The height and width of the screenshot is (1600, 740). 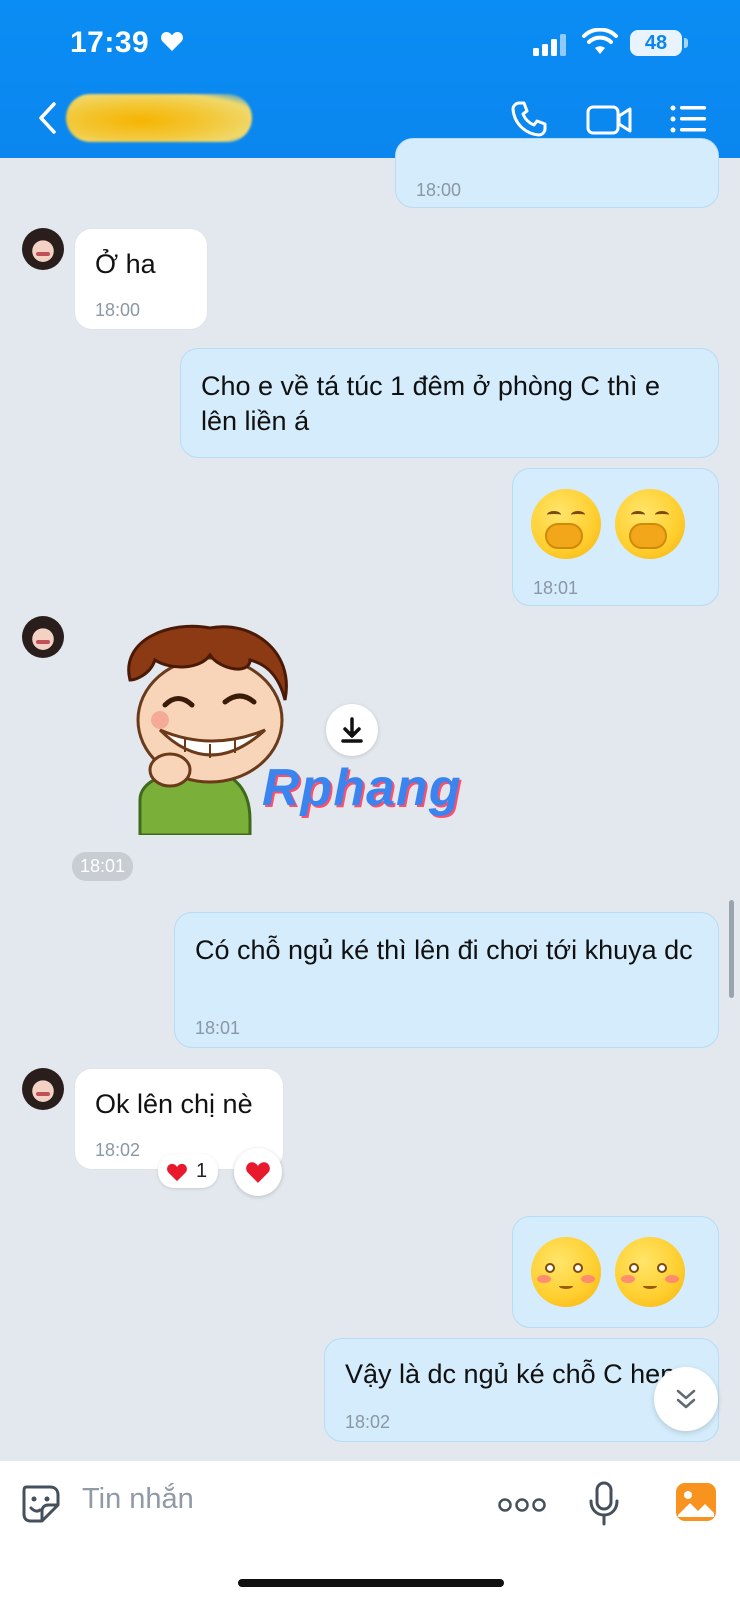 What do you see at coordinates (159, 118) in the screenshot?
I see `contact-name-redacted` at bounding box center [159, 118].